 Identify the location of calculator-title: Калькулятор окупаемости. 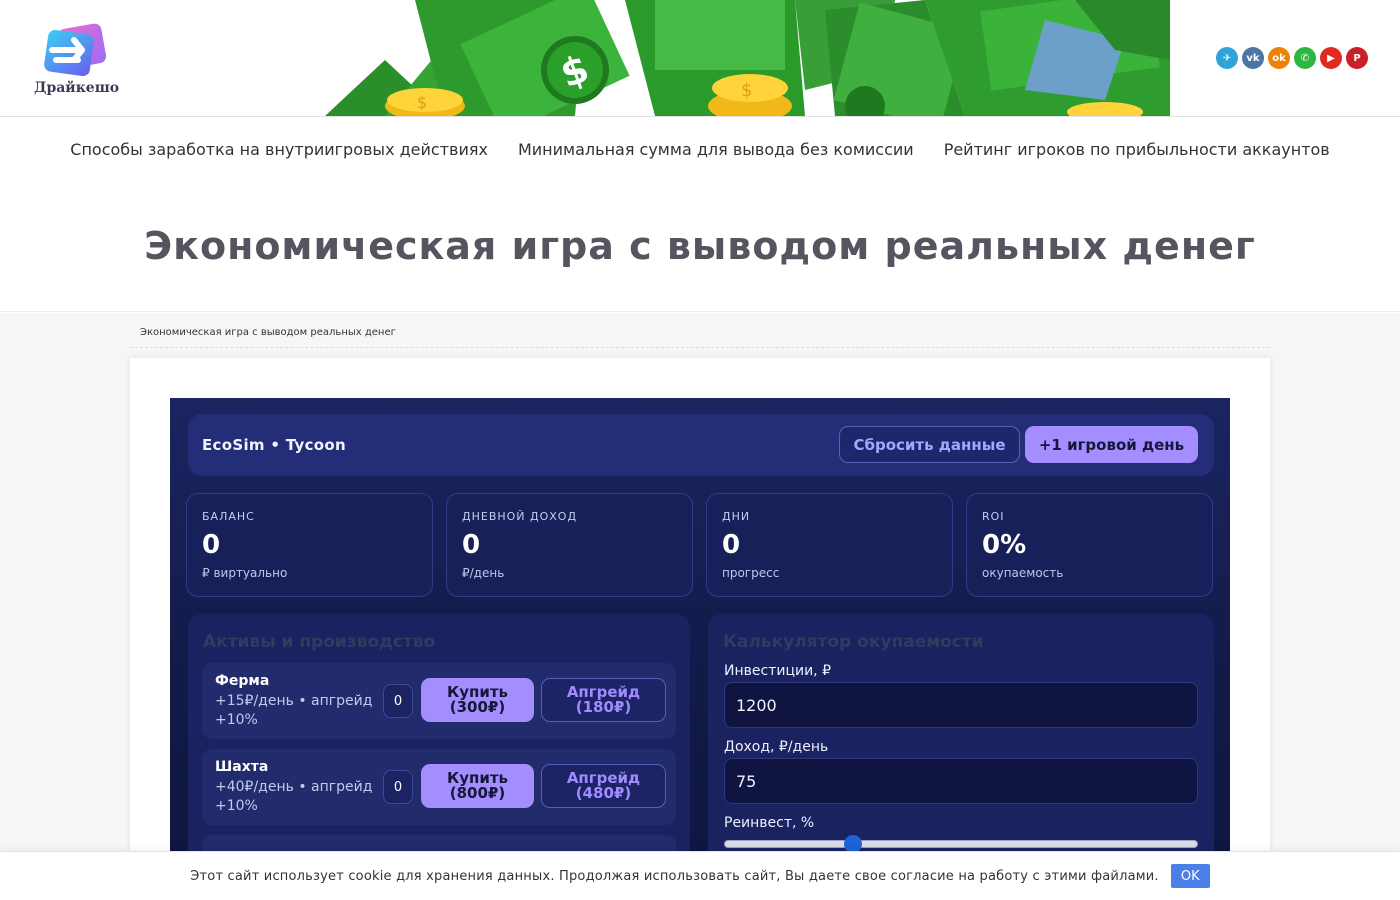
(853, 642).